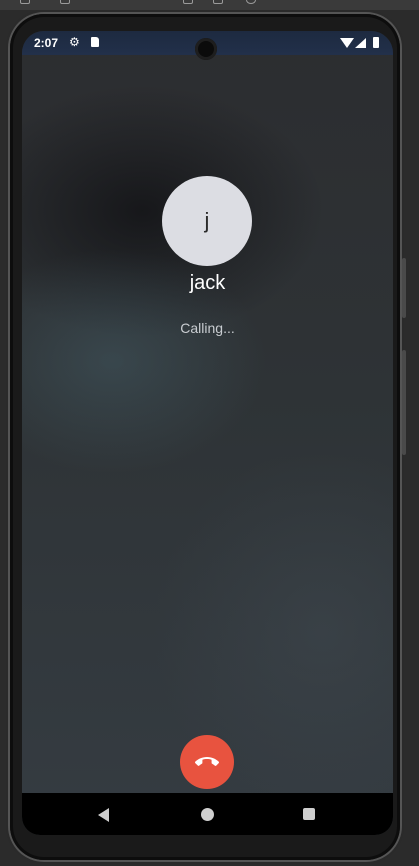  I want to click on gear-icon: ⚙, so click(74, 42).